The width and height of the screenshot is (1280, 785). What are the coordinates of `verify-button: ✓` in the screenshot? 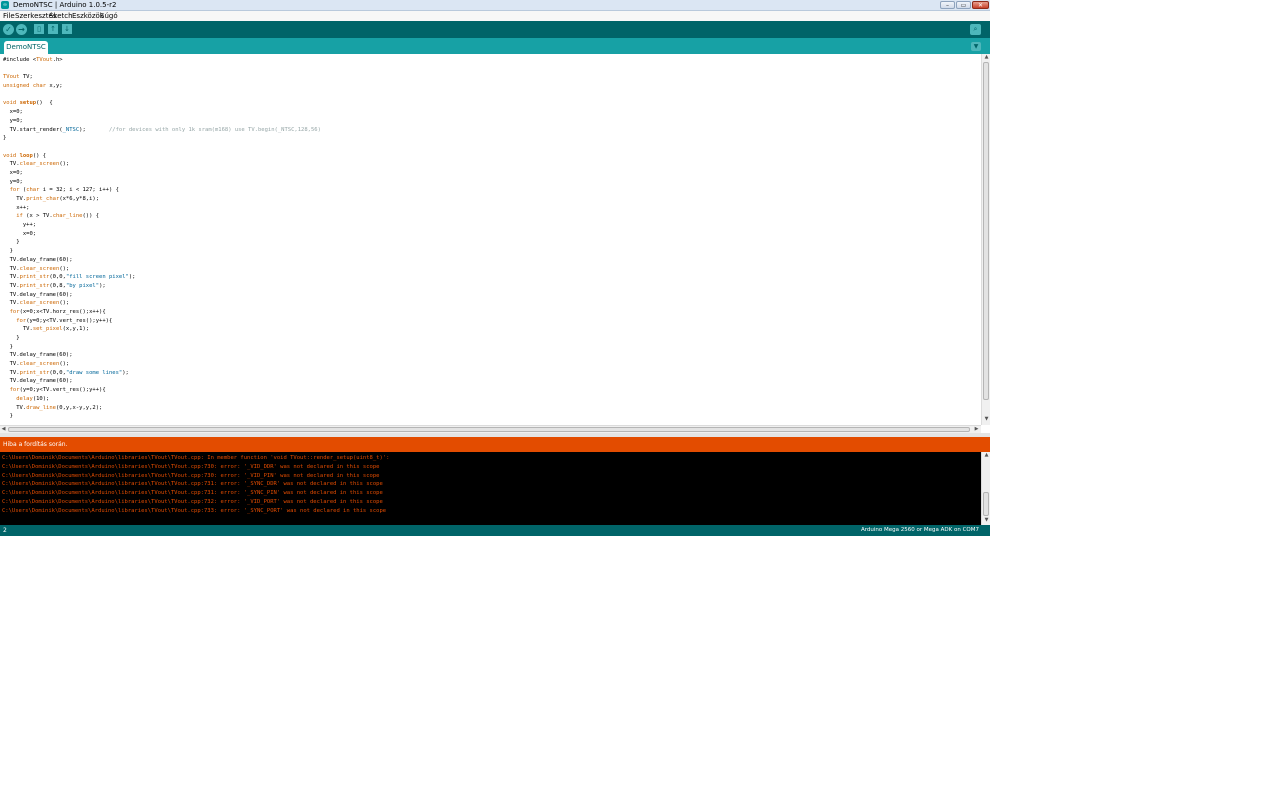 It's located at (8, 29).